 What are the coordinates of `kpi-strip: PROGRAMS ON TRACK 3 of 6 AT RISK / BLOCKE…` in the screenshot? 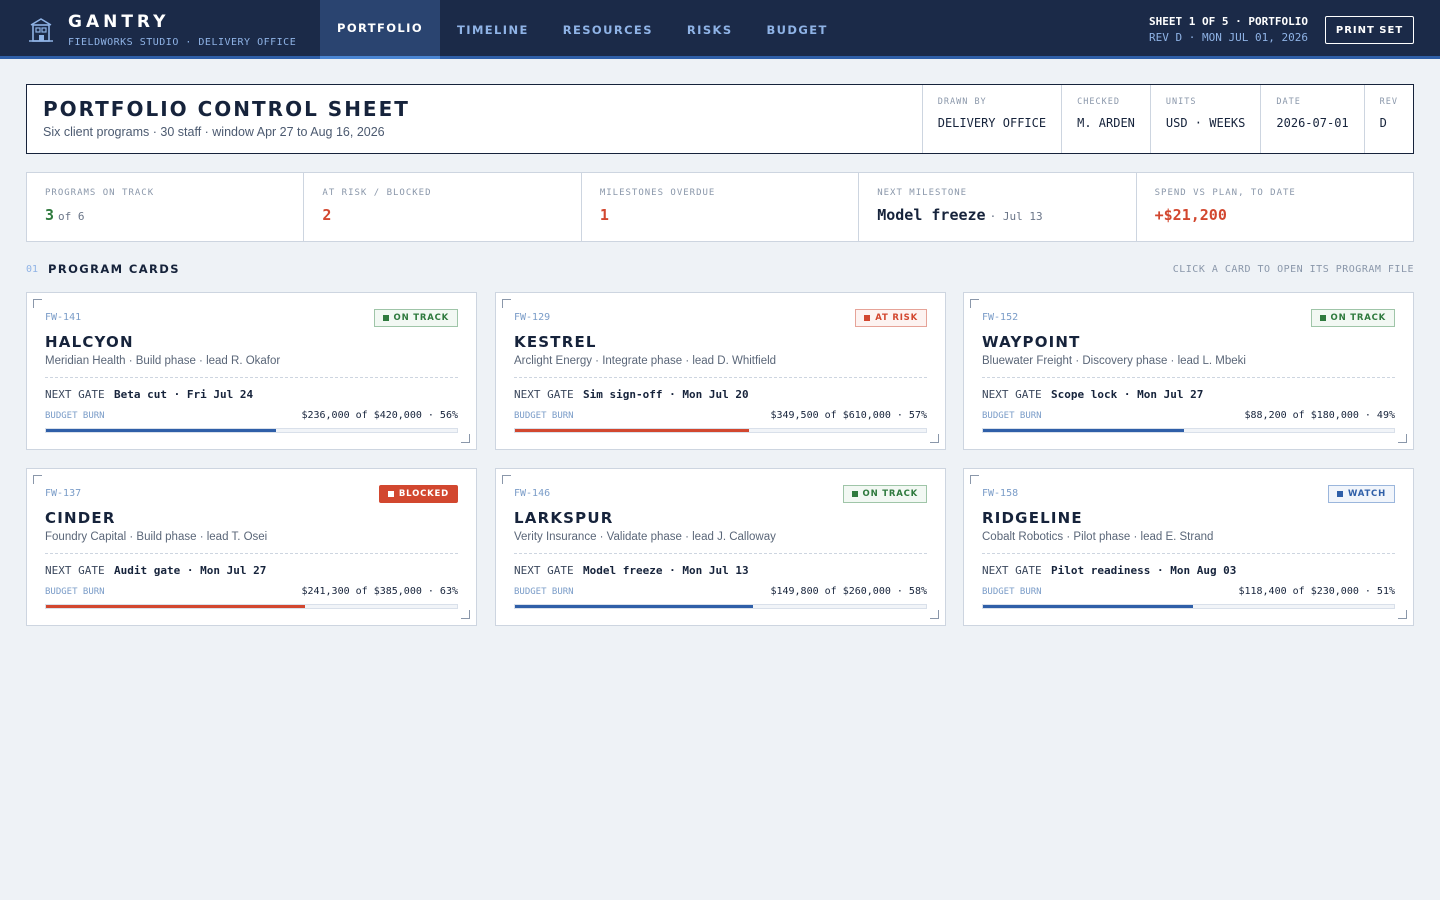 It's located at (720, 207).